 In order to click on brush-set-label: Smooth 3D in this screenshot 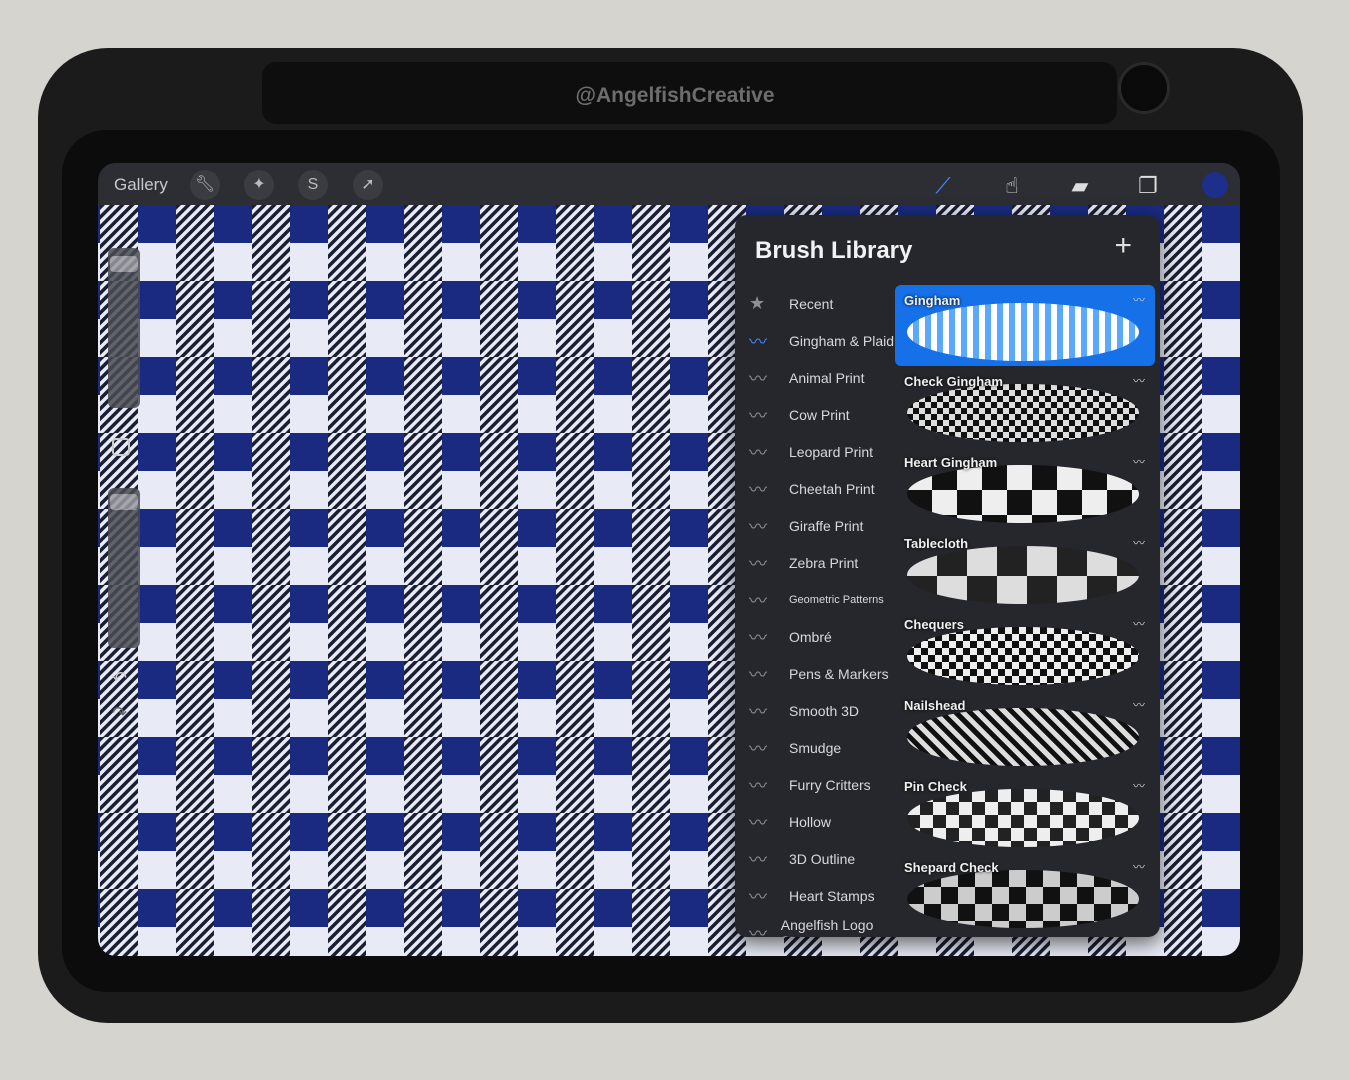, I will do `click(824, 710)`.